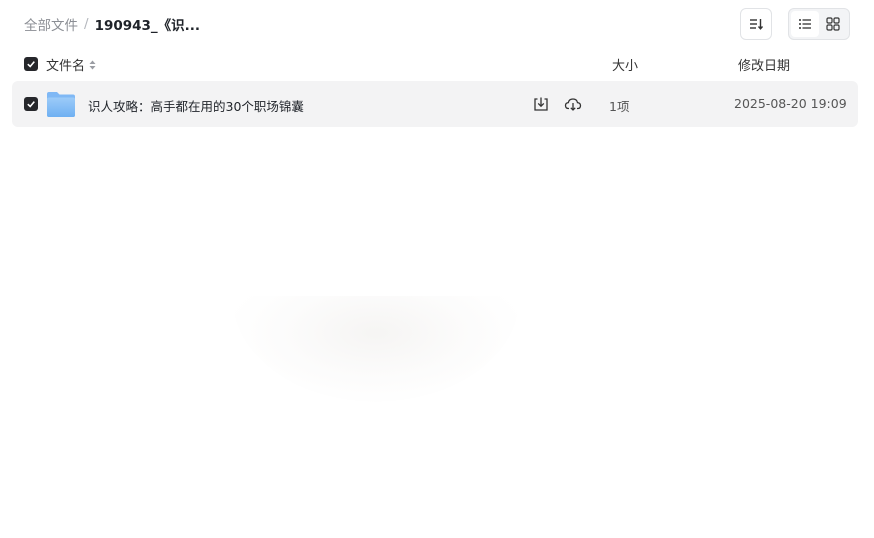  What do you see at coordinates (435, 104) in the screenshot?
I see `table-row: 识人攻略：高手都在用的30个职场锦囊 1项 2025-08-20 19:09` at bounding box center [435, 104].